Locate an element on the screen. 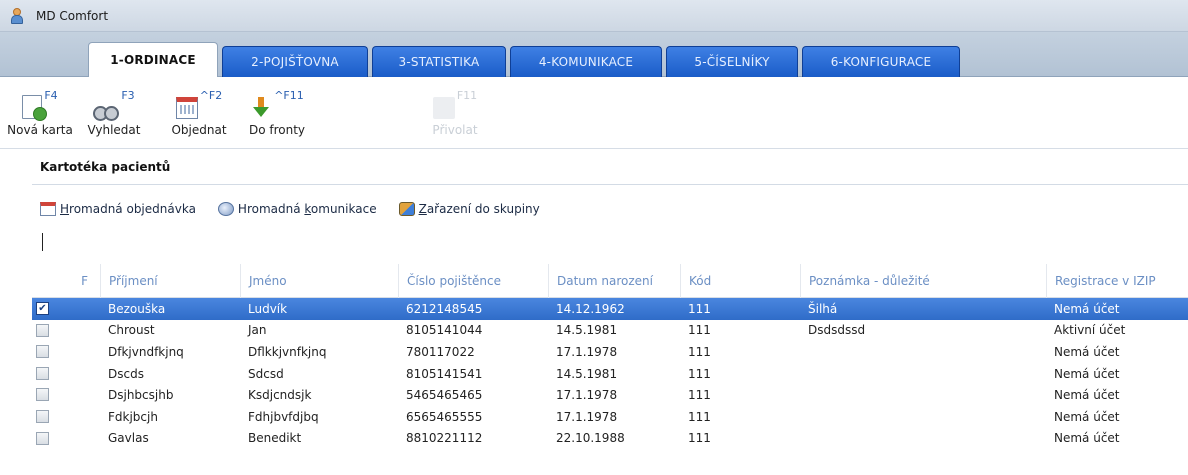  column-header-f: F is located at coordinates (66, 281).